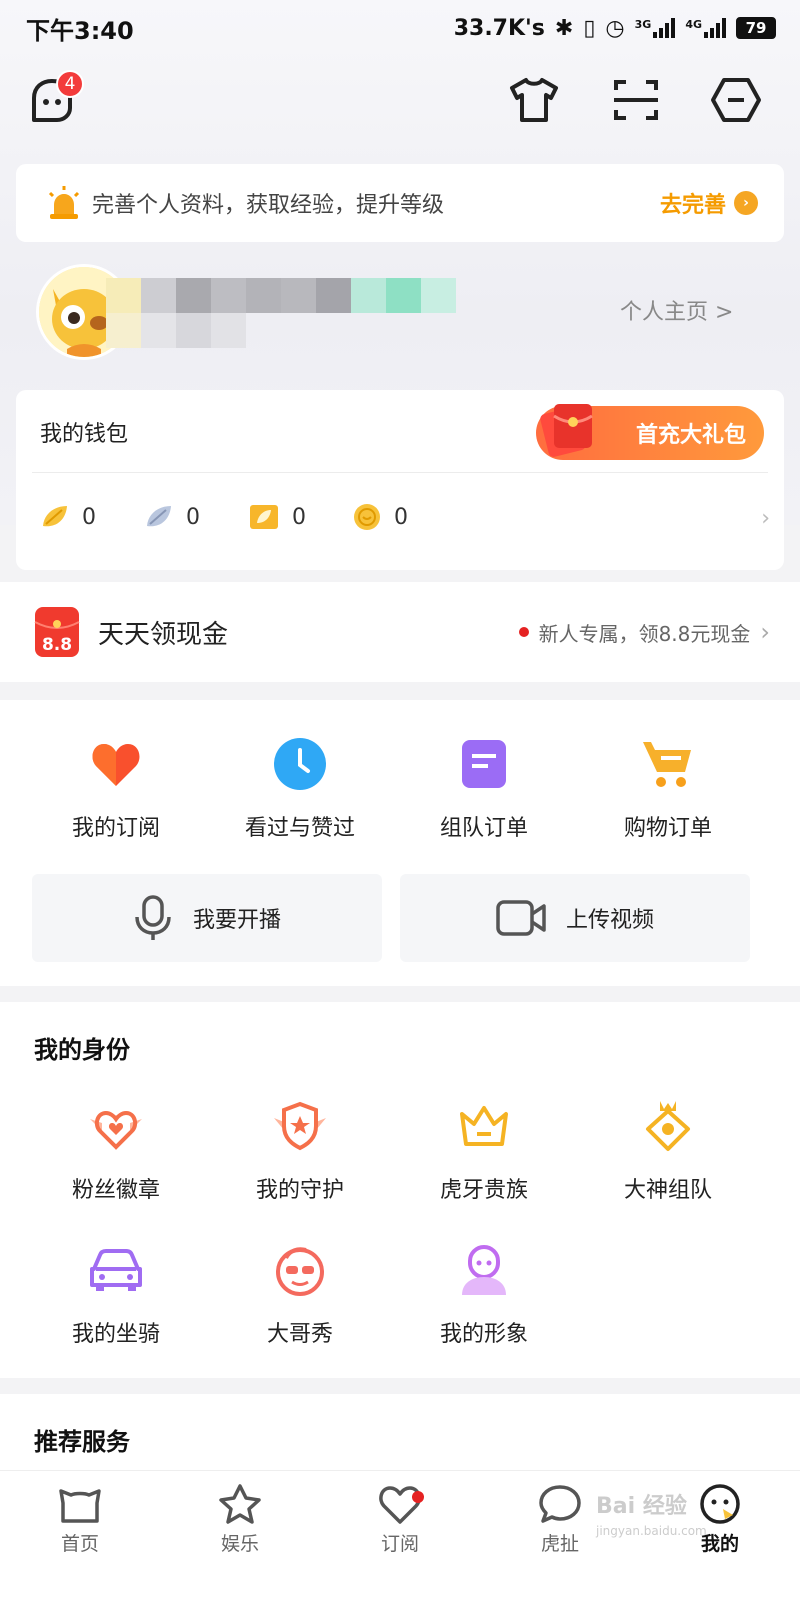  I want to click on home-icon, so click(80, 1506).